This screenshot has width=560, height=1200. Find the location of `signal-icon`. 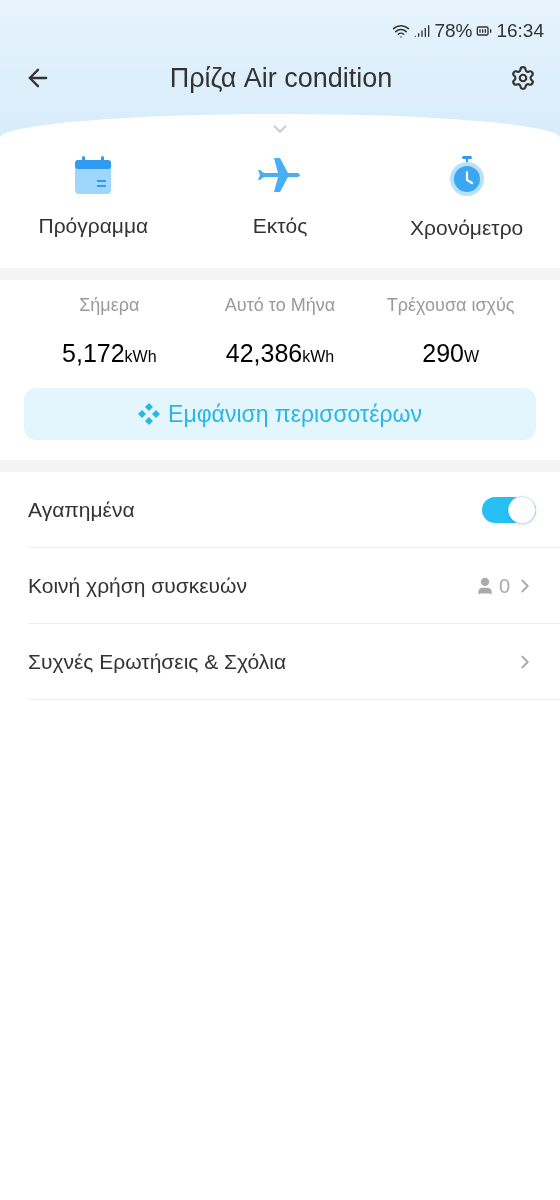

signal-icon is located at coordinates (422, 31).